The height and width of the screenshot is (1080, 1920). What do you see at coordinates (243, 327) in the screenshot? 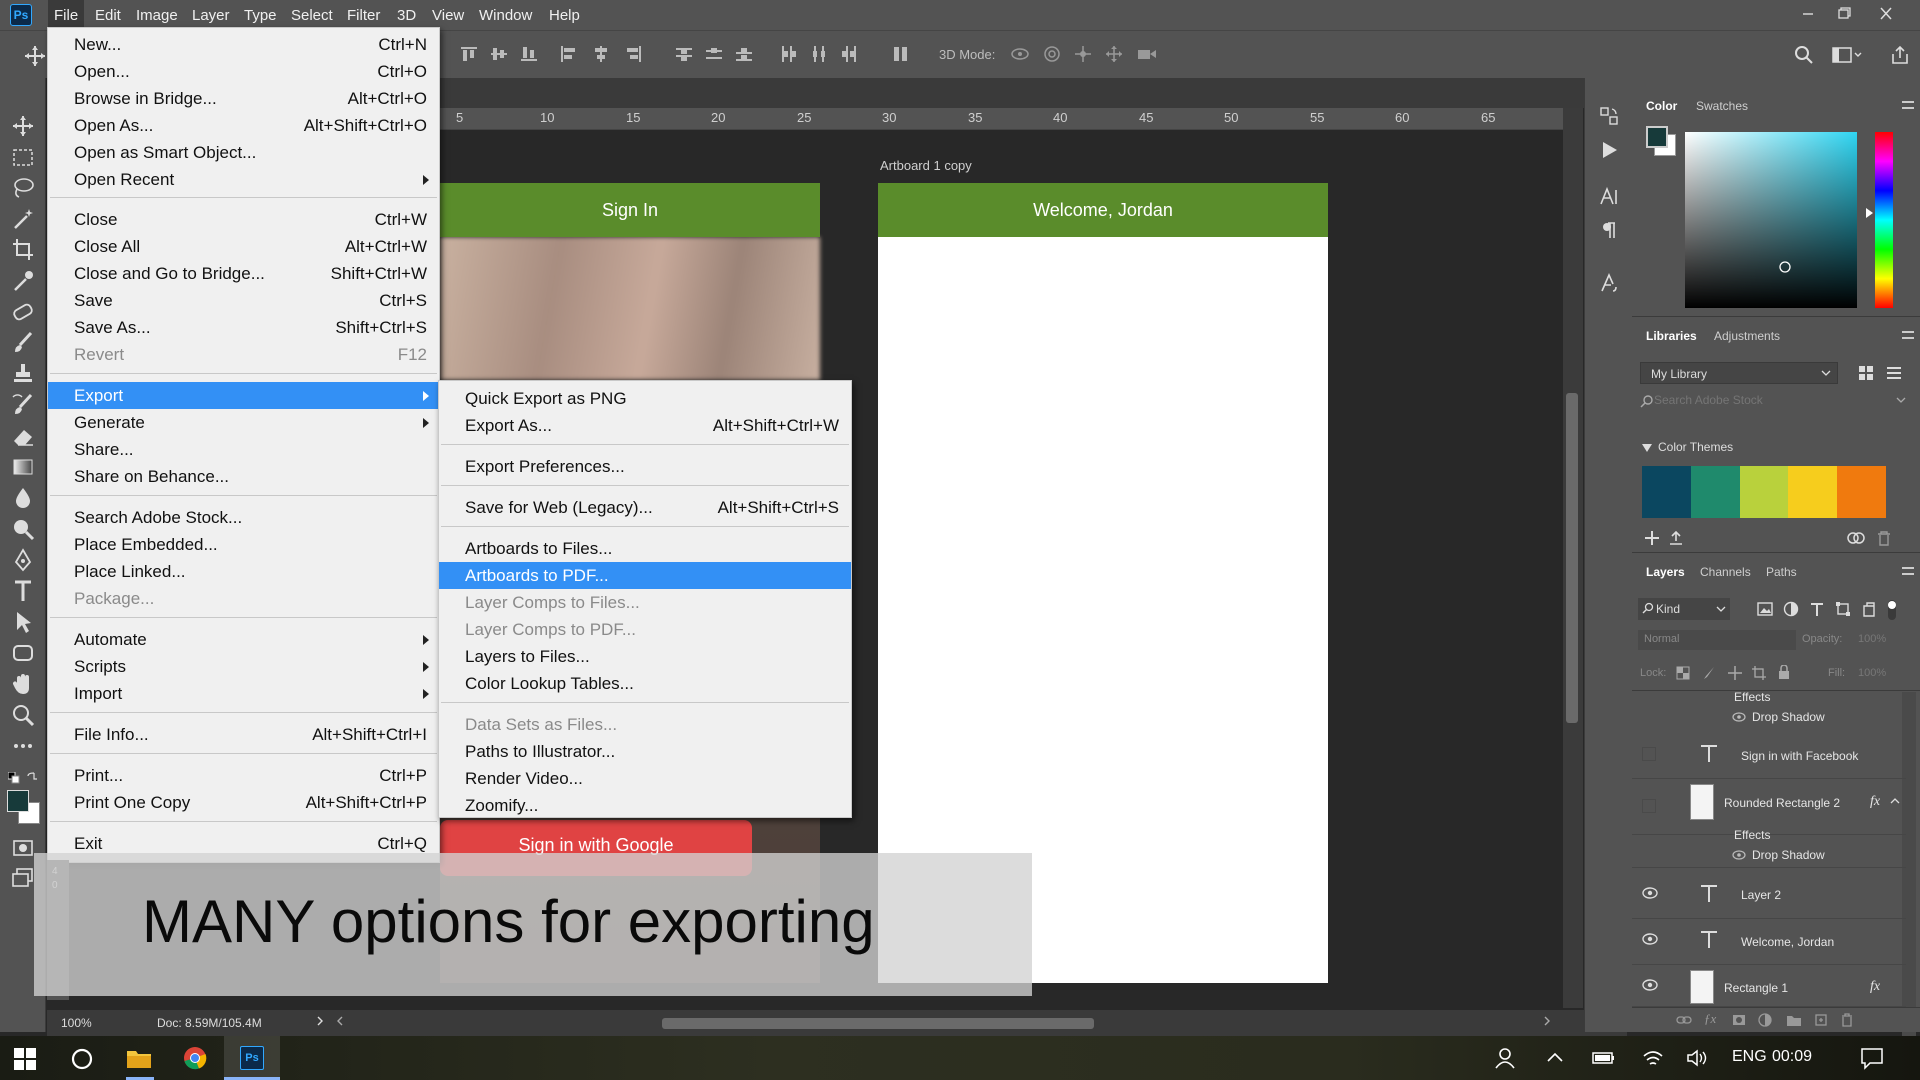
I see `menu-item-save-as: Save As... Shift+Ctrl+S` at bounding box center [243, 327].